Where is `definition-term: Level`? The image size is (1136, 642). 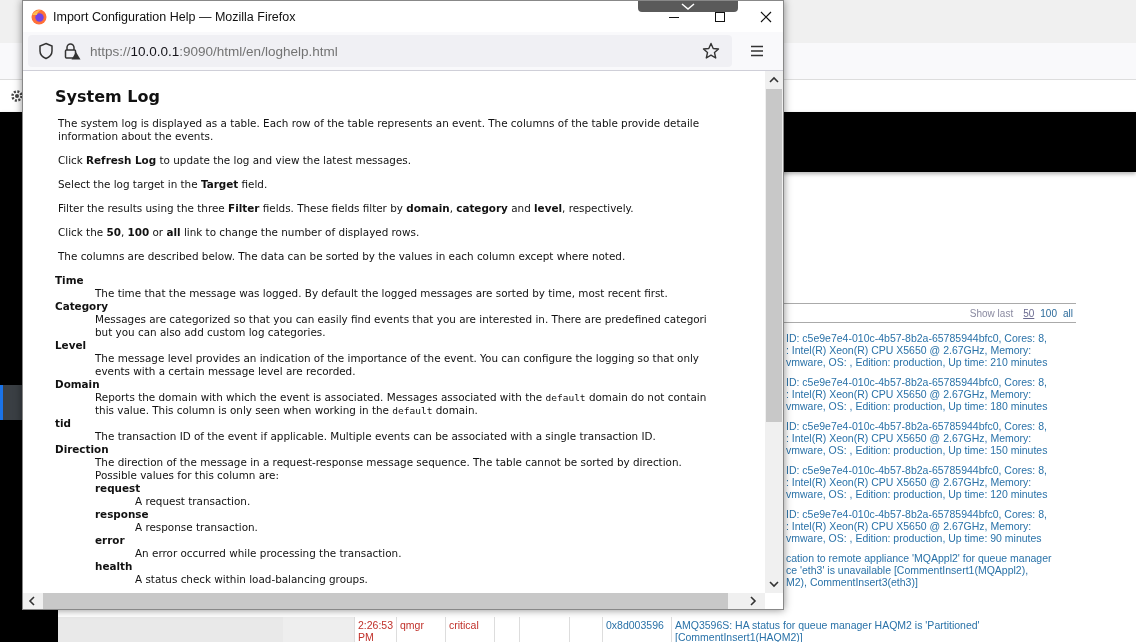 definition-term: Level is located at coordinates (71, 345).